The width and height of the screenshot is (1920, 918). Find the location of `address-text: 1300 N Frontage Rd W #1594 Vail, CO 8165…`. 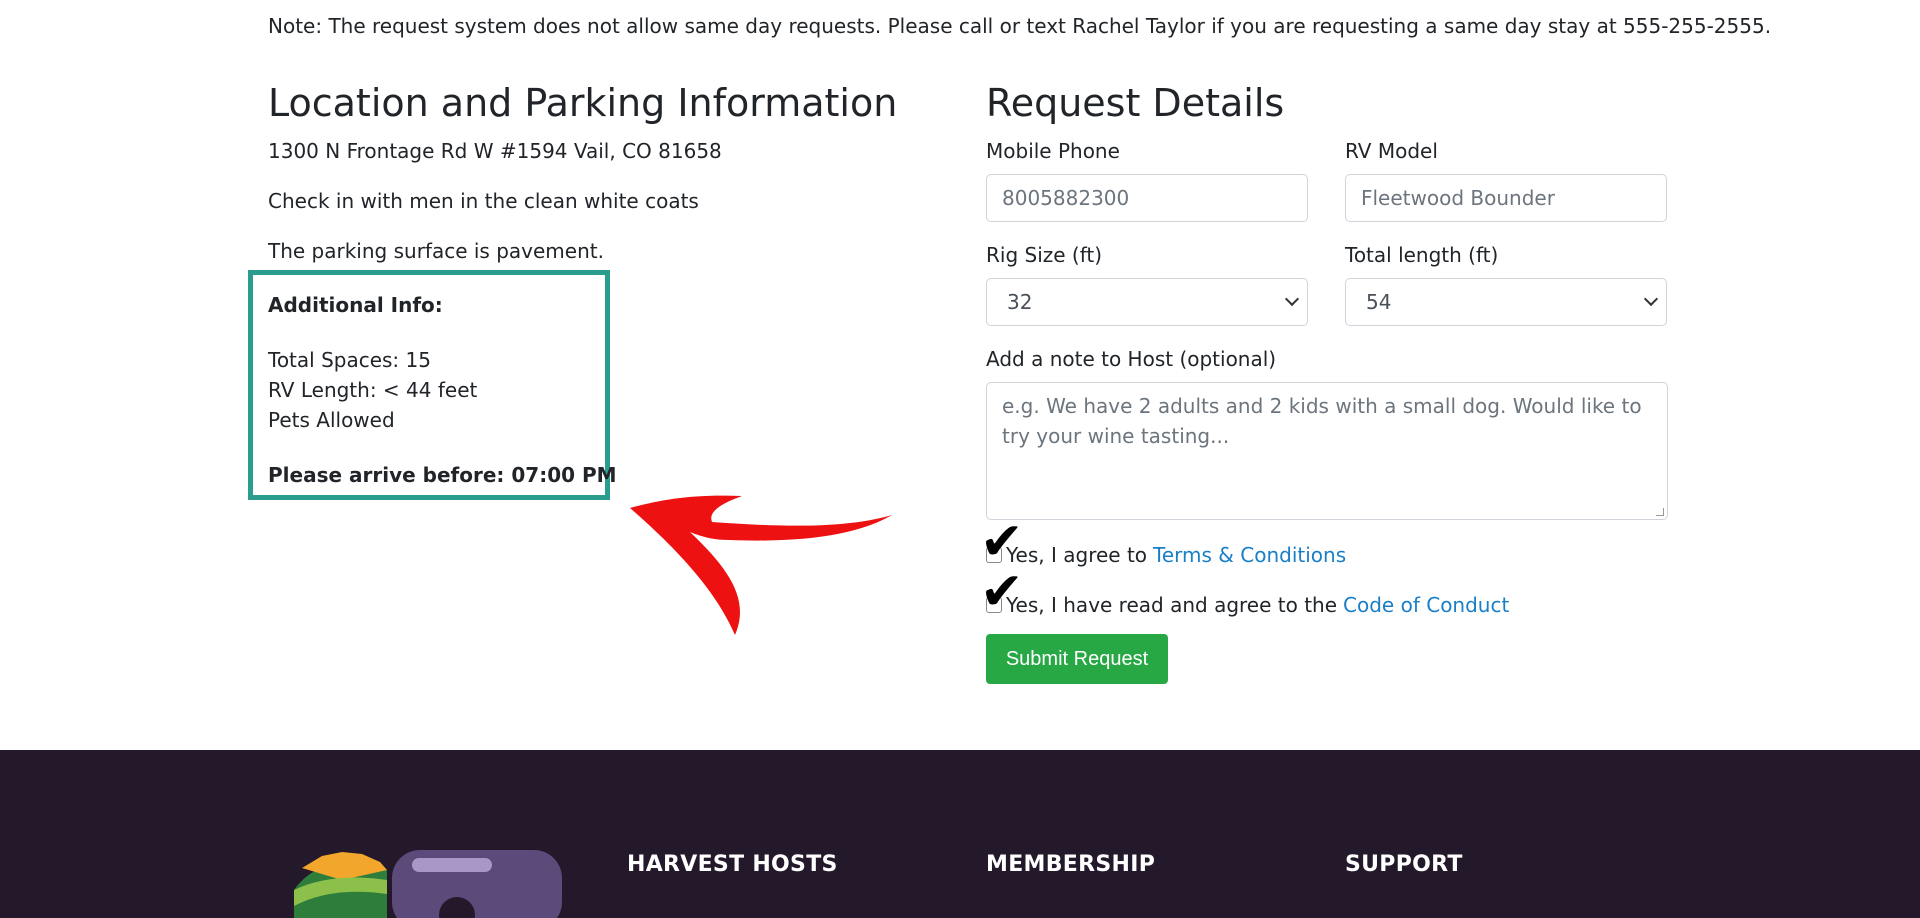

address-text: 1300 N Frontage Rd W #1594 Vail, CO 8165… is located at coordinates (495, 151).